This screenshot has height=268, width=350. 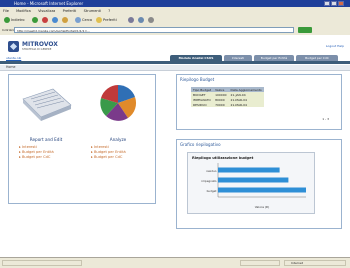 I want to click on table-pager: 1 - 3, so click(x=325, y=119).